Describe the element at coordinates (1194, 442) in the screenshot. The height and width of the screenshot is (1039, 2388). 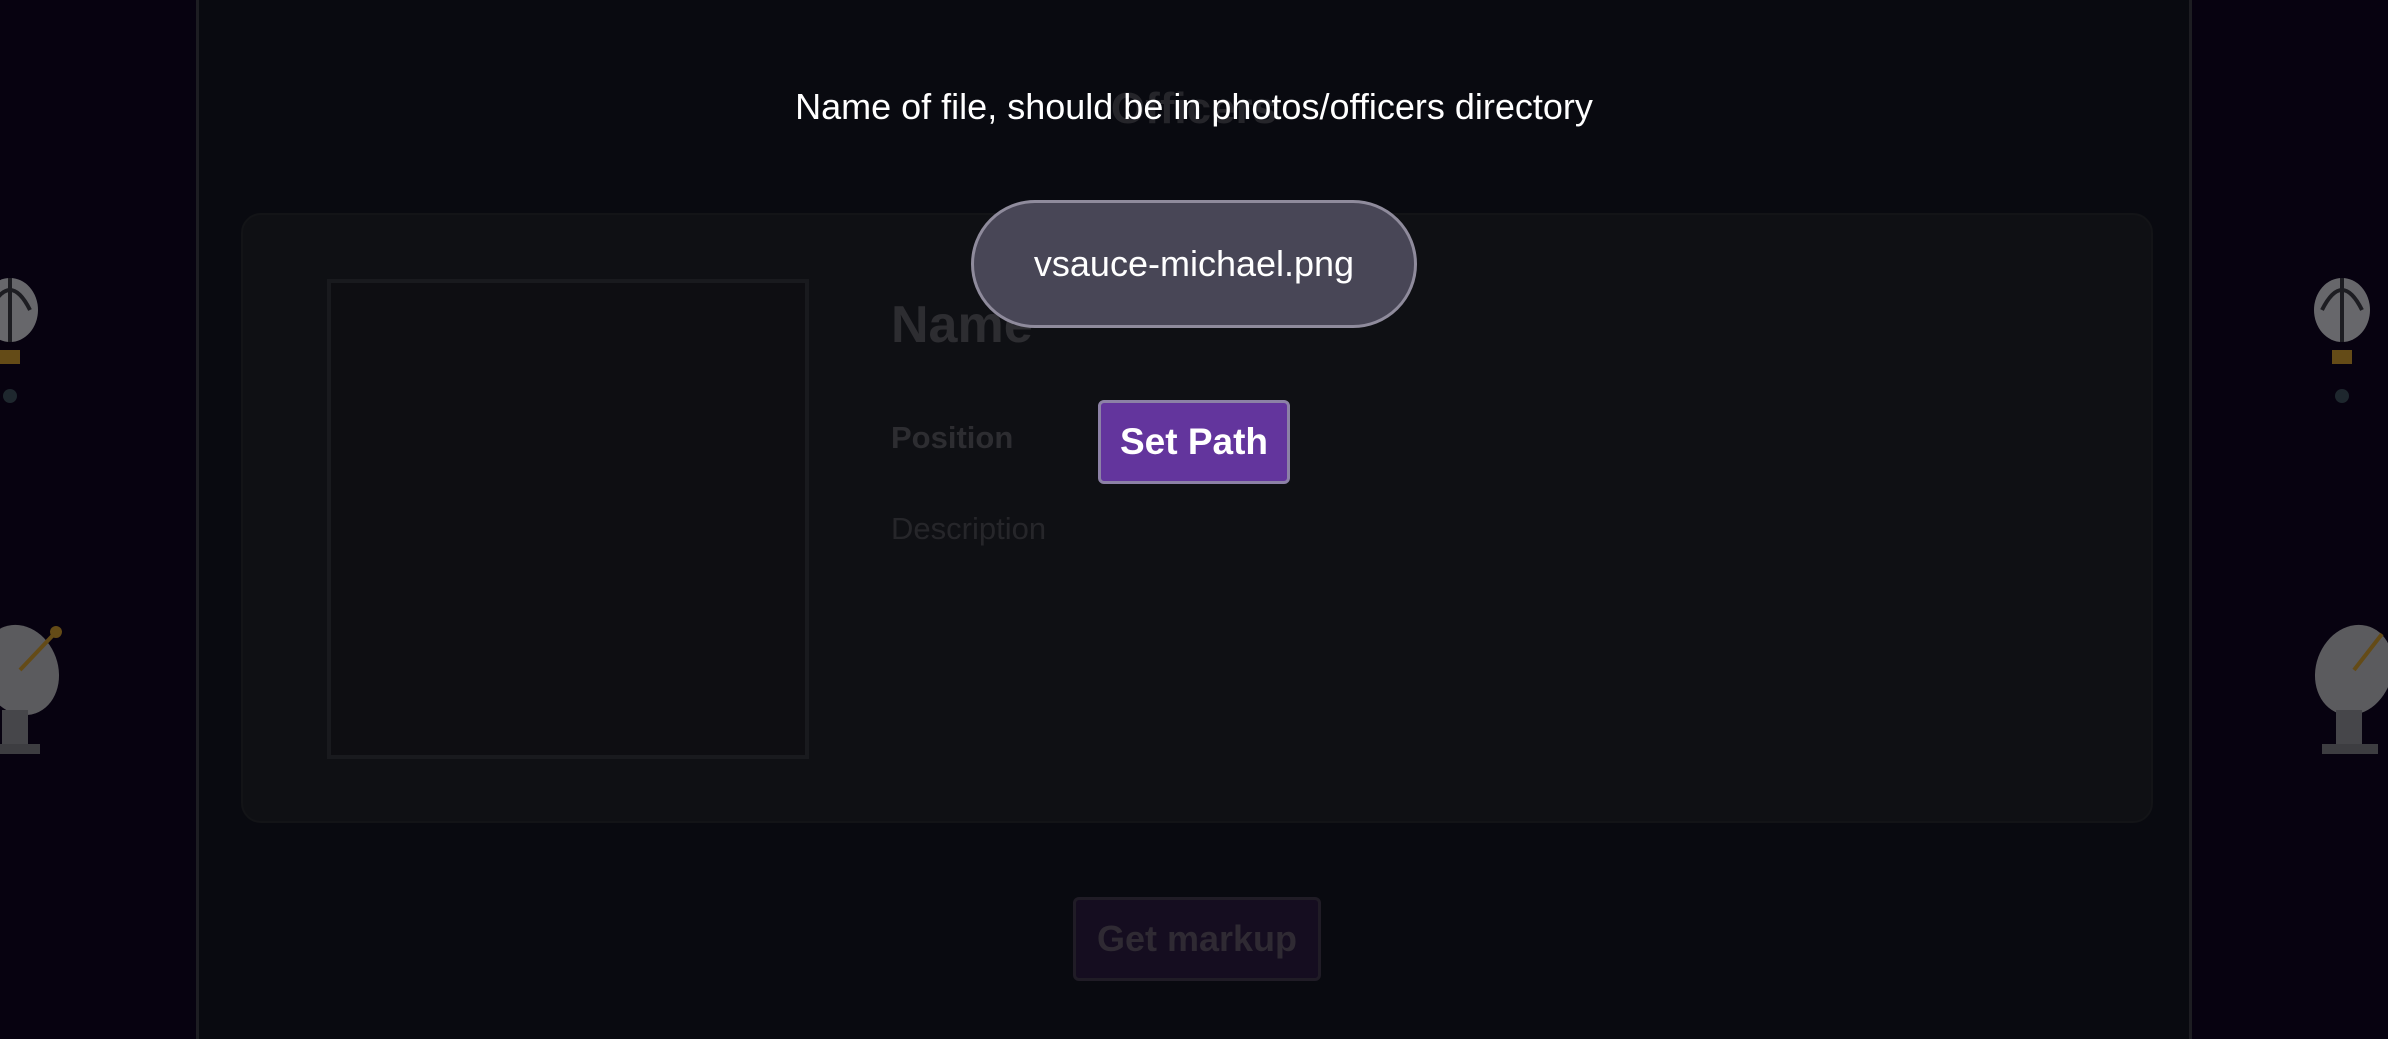
I see `set-path-button: Set Path` at that location.